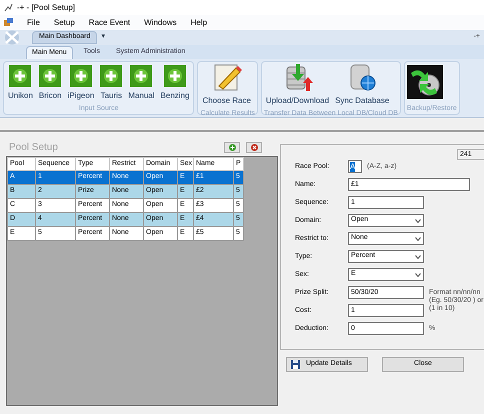 Image resolution: width=484 pixels, height=414 pixels. What do you see at coordinates (8, 22) in the screenshot?
I see `window-menu-icon` at bounding box center [8, 22].